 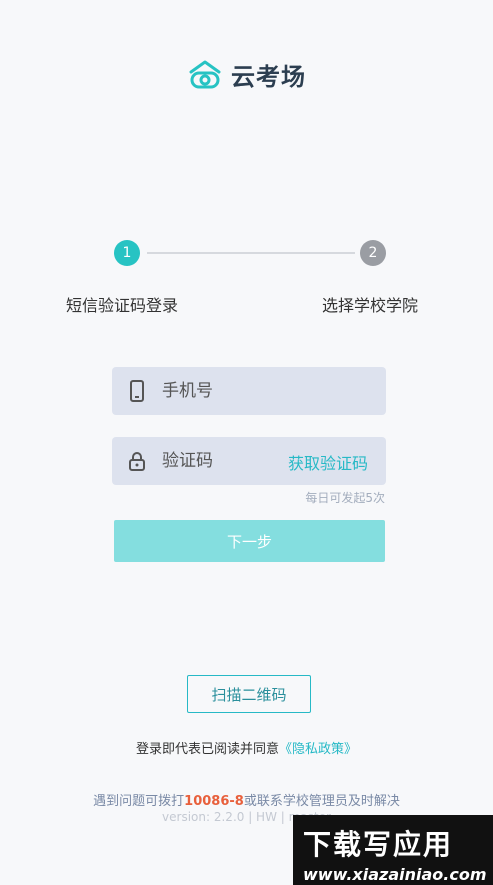 I want to click on step-2-dot: 2, so click(x=373, y=253).